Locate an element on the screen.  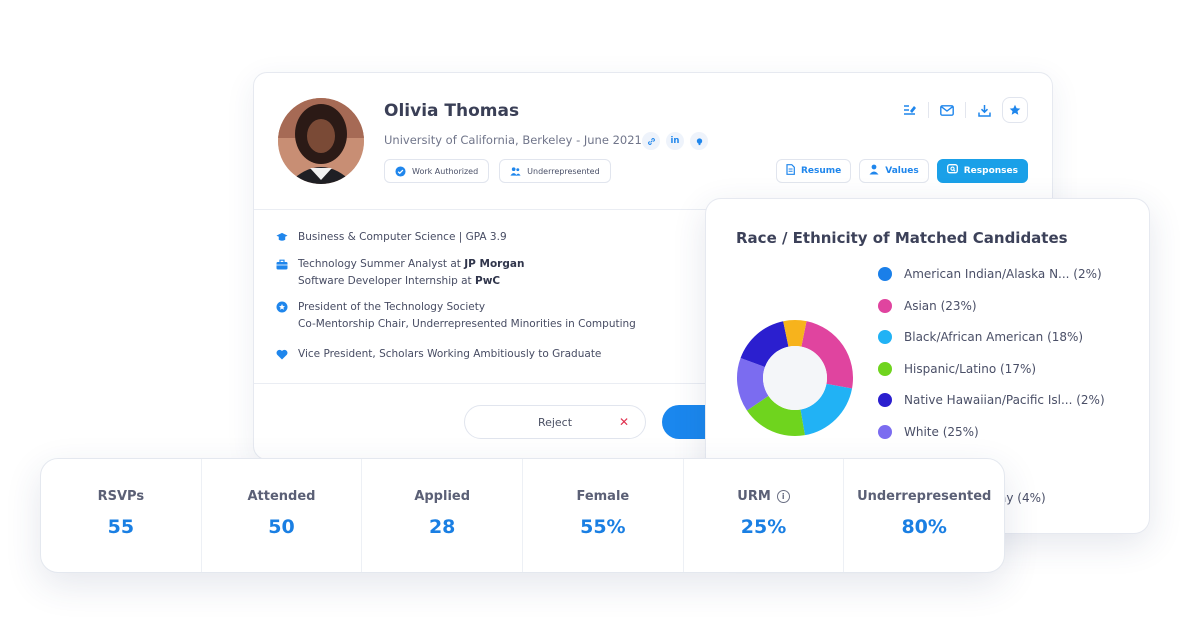
candidate-name: Olivia Thomas is located at coordinates (452, 111).